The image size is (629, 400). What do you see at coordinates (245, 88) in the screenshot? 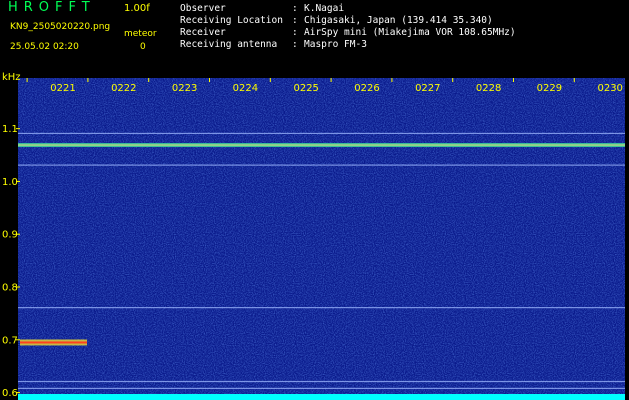
I see `x-tick-label: 0224` at bounding box center [245, 88].